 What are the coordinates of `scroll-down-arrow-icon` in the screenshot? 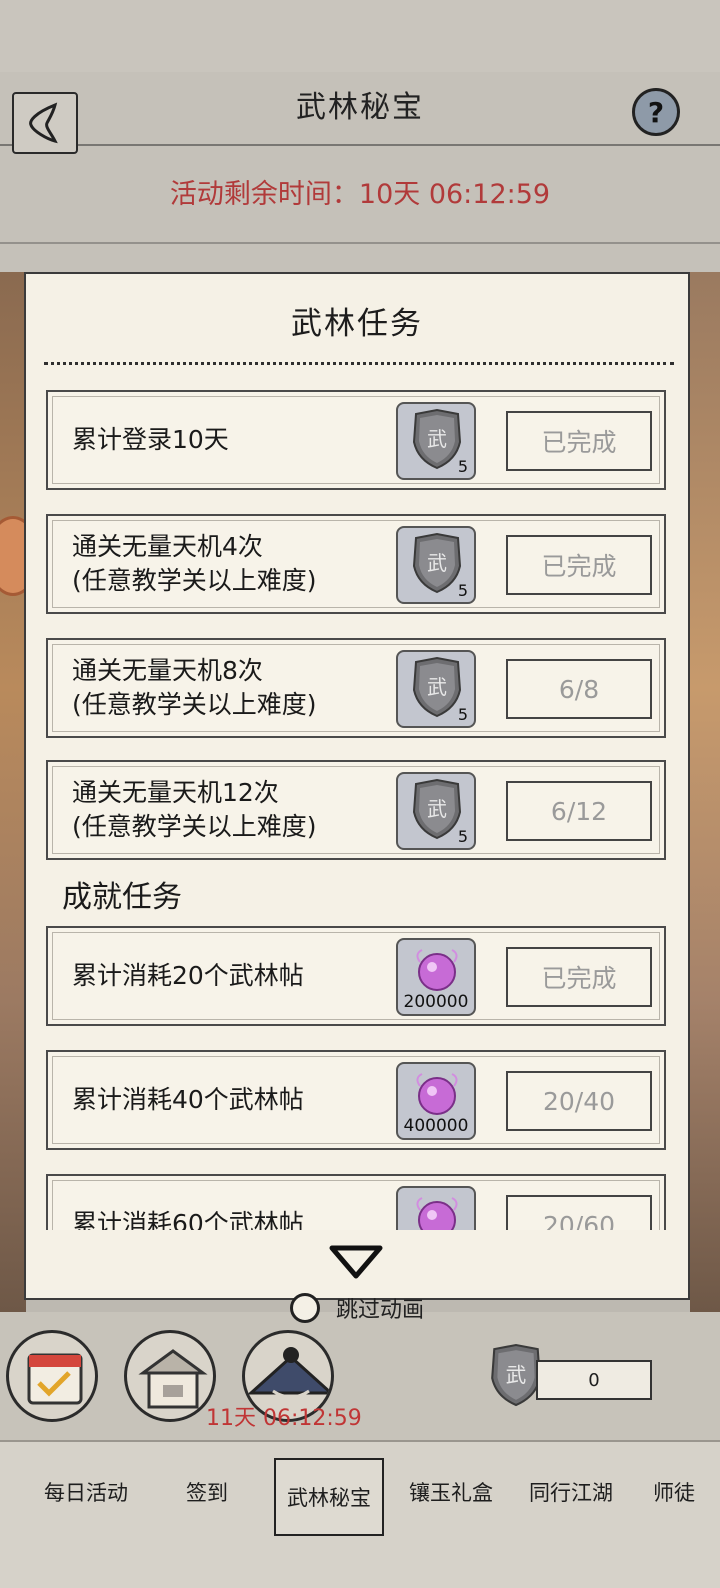 It's located at (356, 1262).